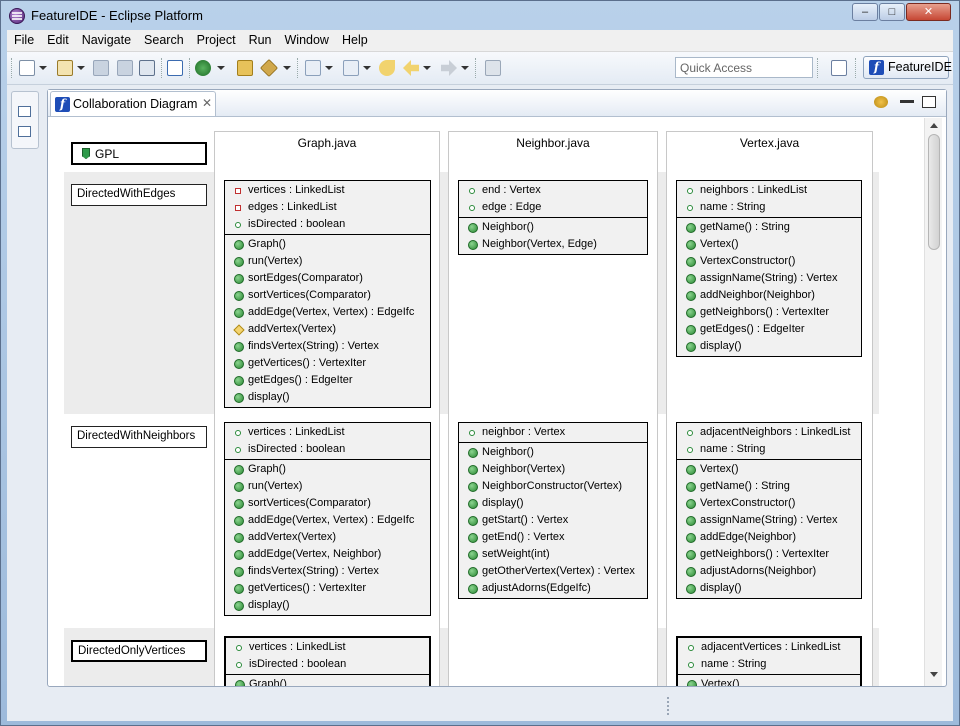 Image resolution: width=960 pixels, height=726 pixels. Describe the element at coordinates (354, 41) in the screenshot. I see `menu-help: Help` at that location.